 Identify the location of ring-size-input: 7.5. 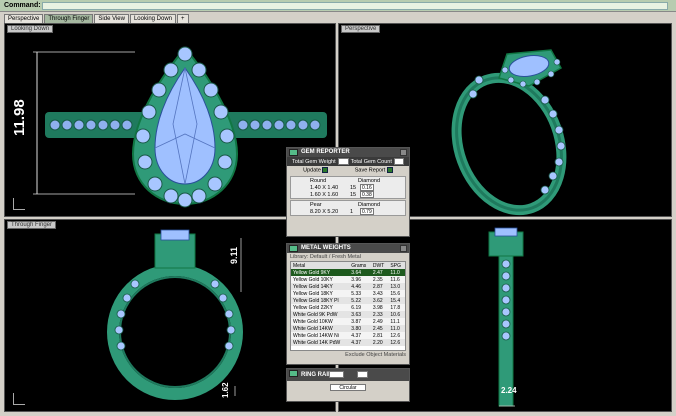
(362, 374).